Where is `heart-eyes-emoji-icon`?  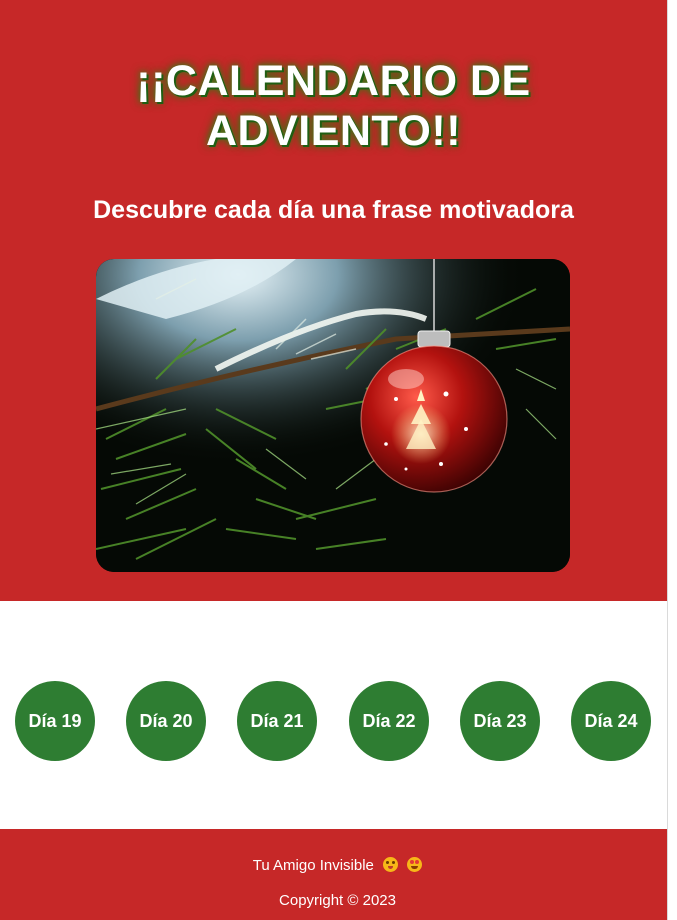
heart-eyes-emoji-icon is located at coordinates (415, 864).